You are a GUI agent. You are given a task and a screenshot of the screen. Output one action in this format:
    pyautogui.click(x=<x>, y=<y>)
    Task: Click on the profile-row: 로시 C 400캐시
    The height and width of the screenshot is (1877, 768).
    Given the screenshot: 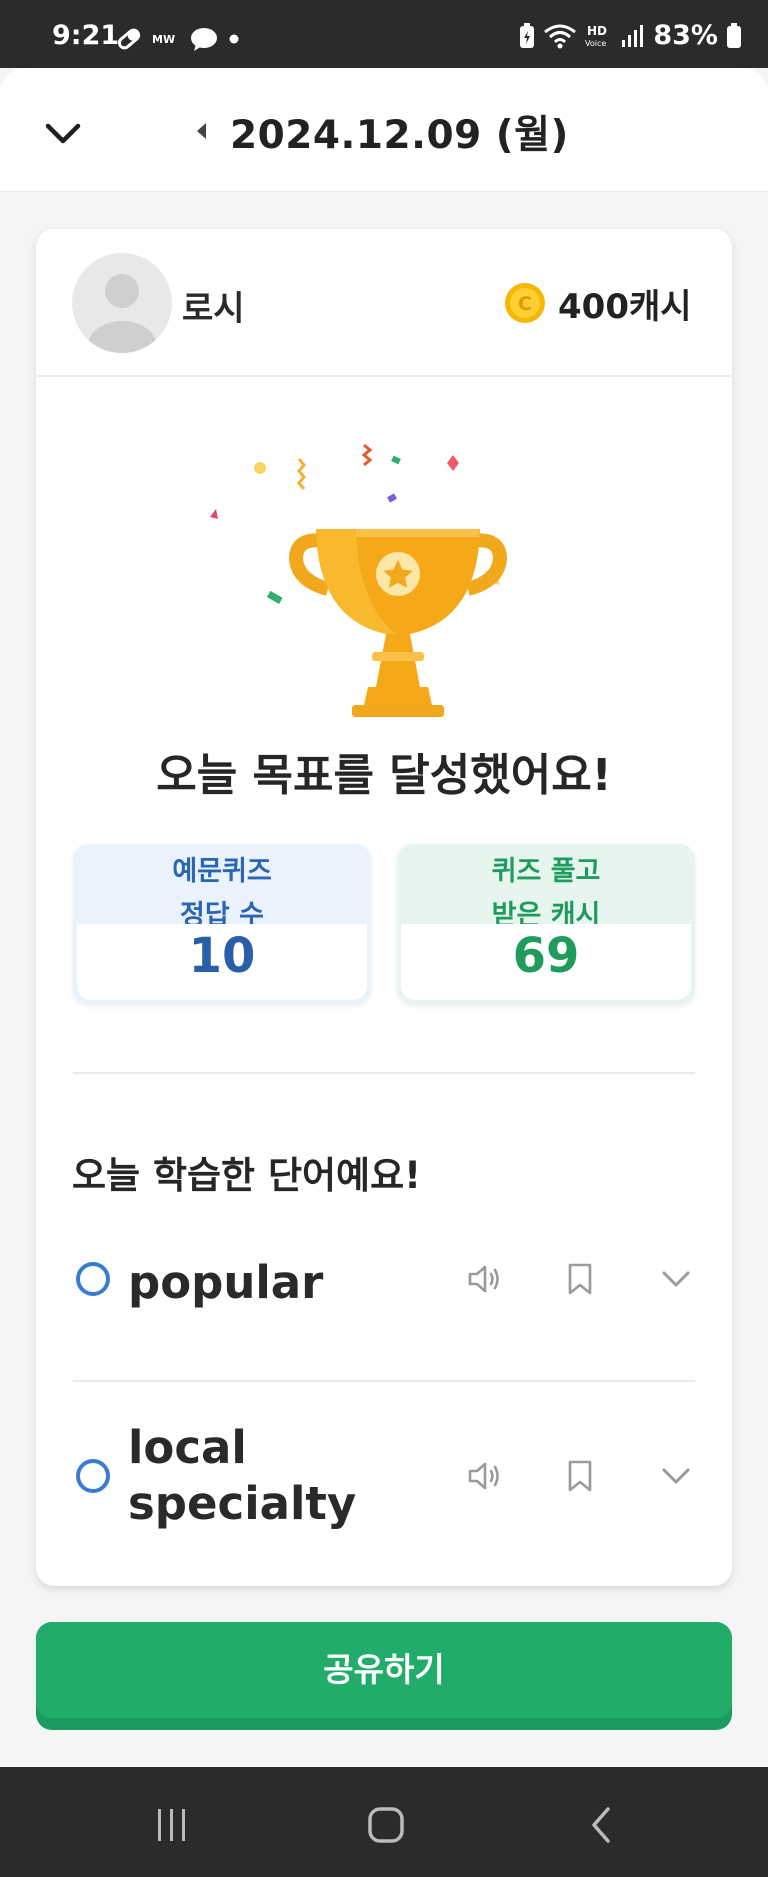 What is the action you would take?
    pyautogui.click(x=384, y=303)
    